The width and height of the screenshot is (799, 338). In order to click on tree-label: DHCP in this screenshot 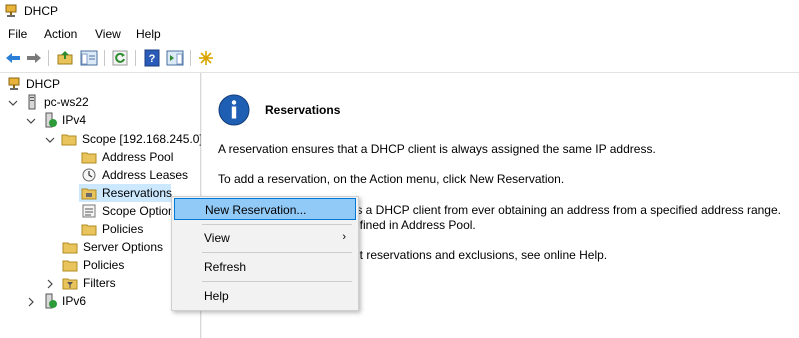, I will do `click(43, 84)`.